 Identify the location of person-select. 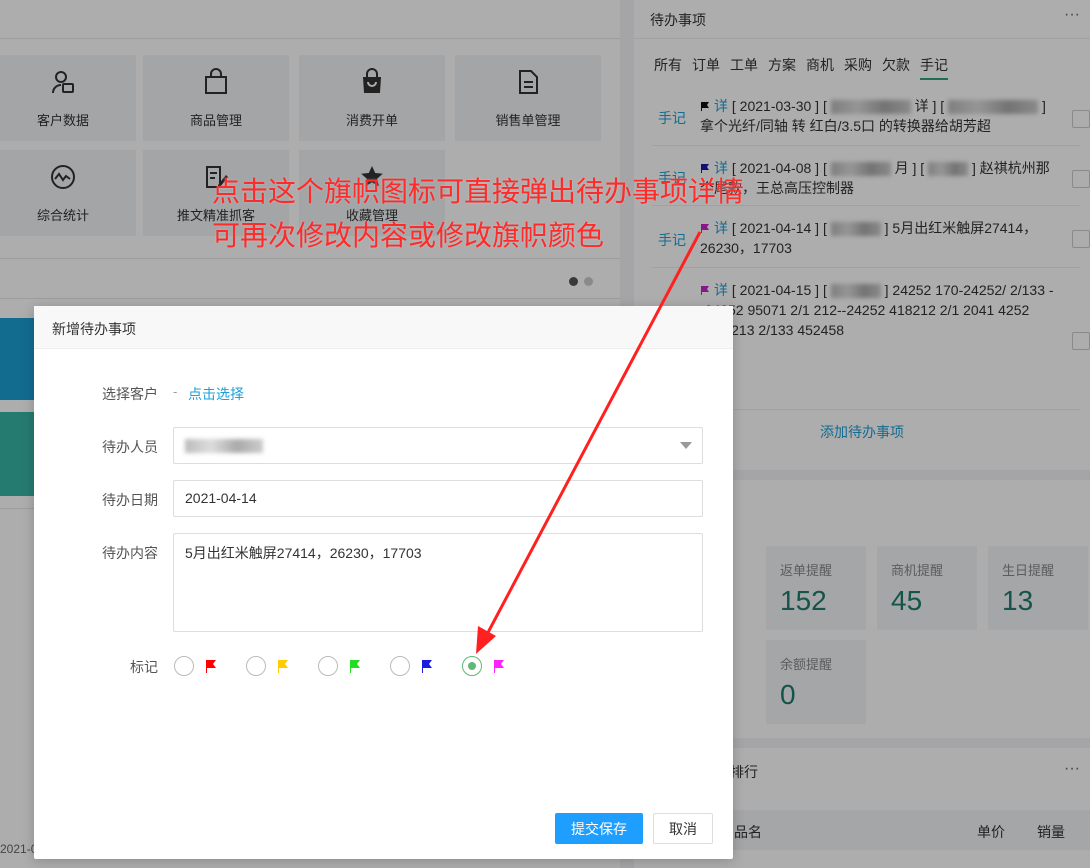
(438, 445).